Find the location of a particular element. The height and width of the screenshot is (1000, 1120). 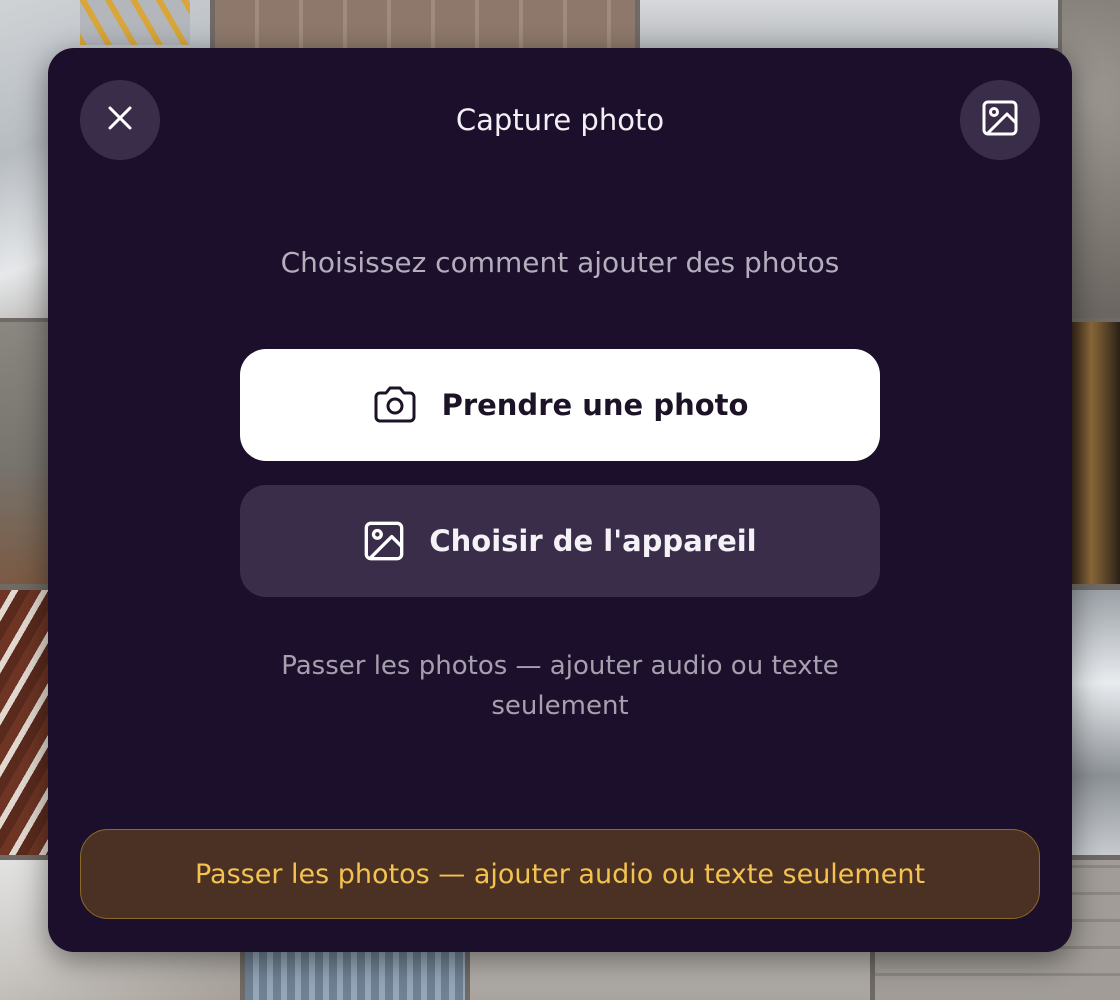

modal-subtitle: Choisissez comment ajouter des photos is located at coordinates (560, 262).